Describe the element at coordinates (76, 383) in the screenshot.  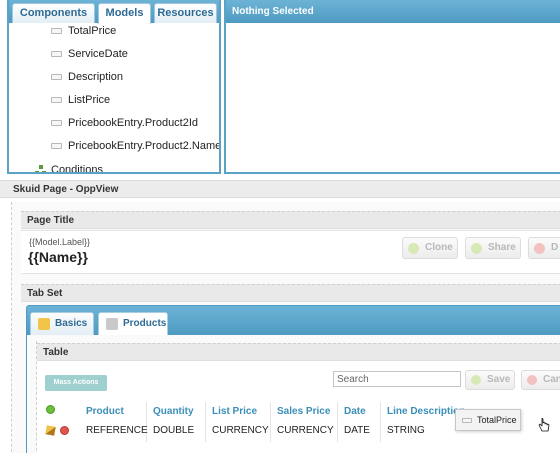
I see `mass-actions-button: Mass Actions` at that location.